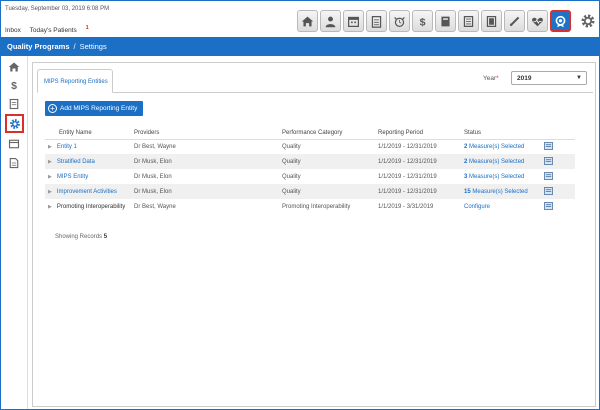  What do you see at coordinates (315, 92) in the screenshot?
I see `tab-divider` at bounding box center [315, 92].